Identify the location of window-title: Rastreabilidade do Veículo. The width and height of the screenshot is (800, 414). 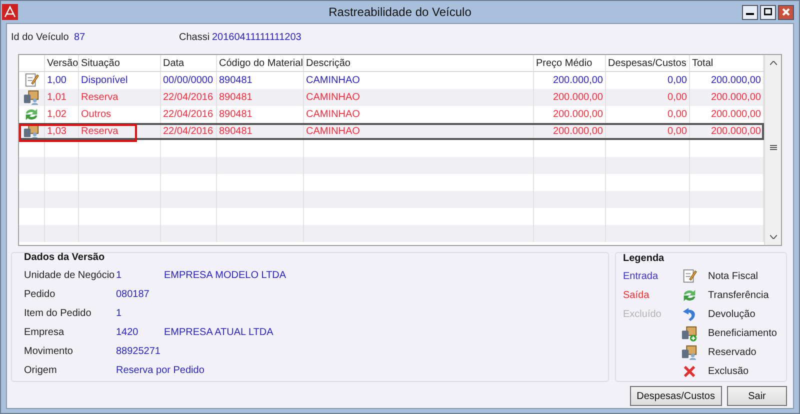
(400, 12).